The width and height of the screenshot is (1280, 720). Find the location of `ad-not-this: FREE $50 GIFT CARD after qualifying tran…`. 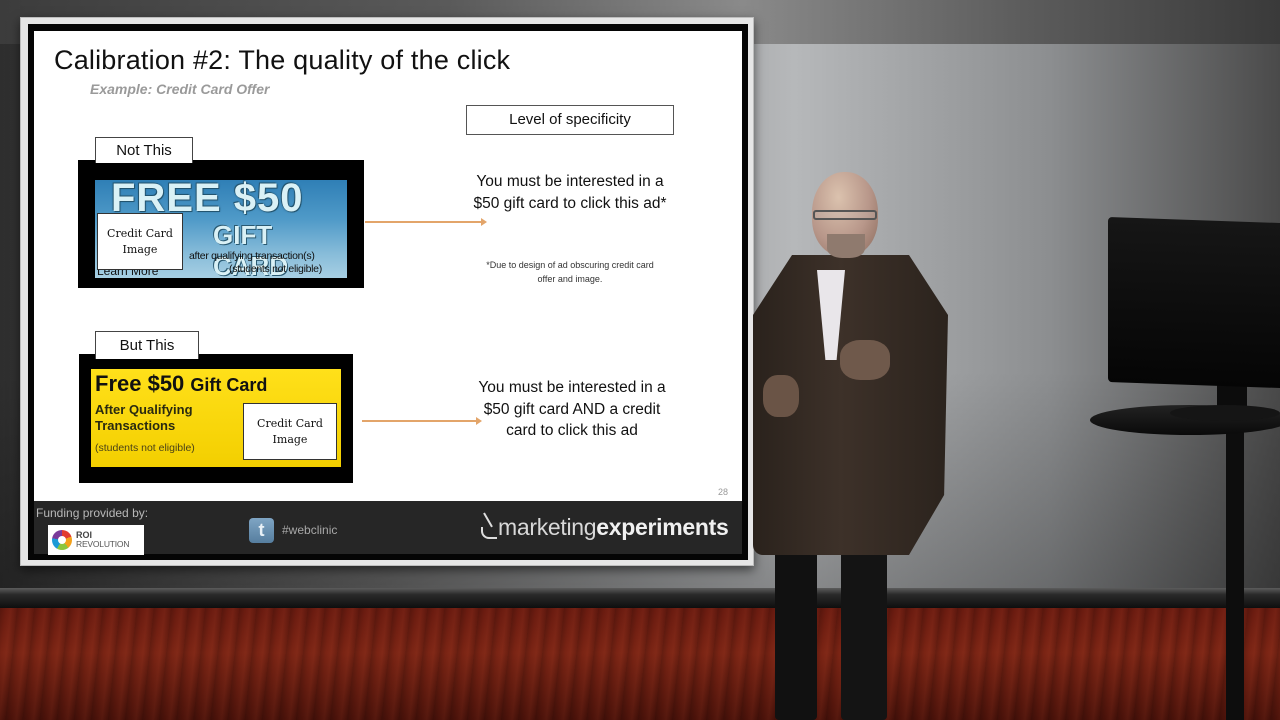

ad-not-this: FREE $50 GIFT CARD after qualifying tran… is located at coordinates (221, 224).